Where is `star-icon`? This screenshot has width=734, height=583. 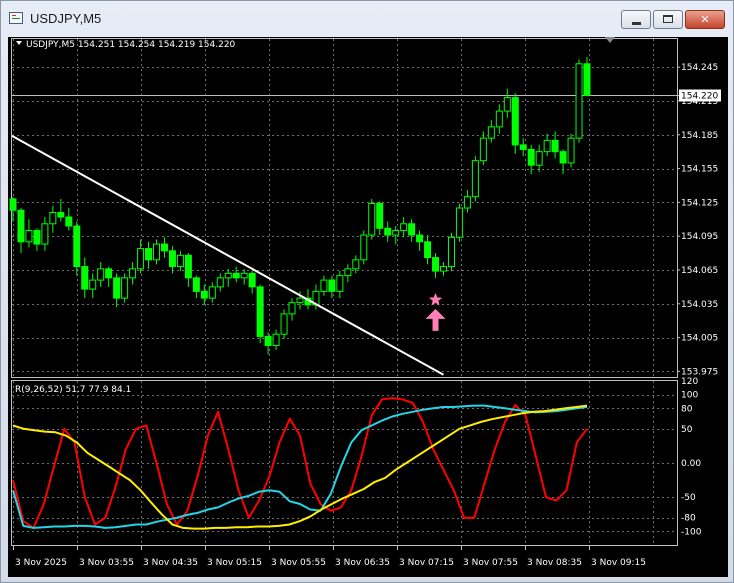
star-icon is located at coordinates (435, 299).